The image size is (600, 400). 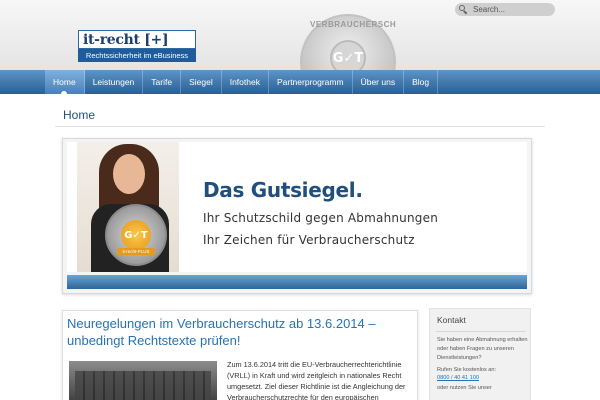 What do you see at coordinates (201, 82) in the screenshot?
I see `nav-item-siegel: Siegel` at bounding box center [201, 82].